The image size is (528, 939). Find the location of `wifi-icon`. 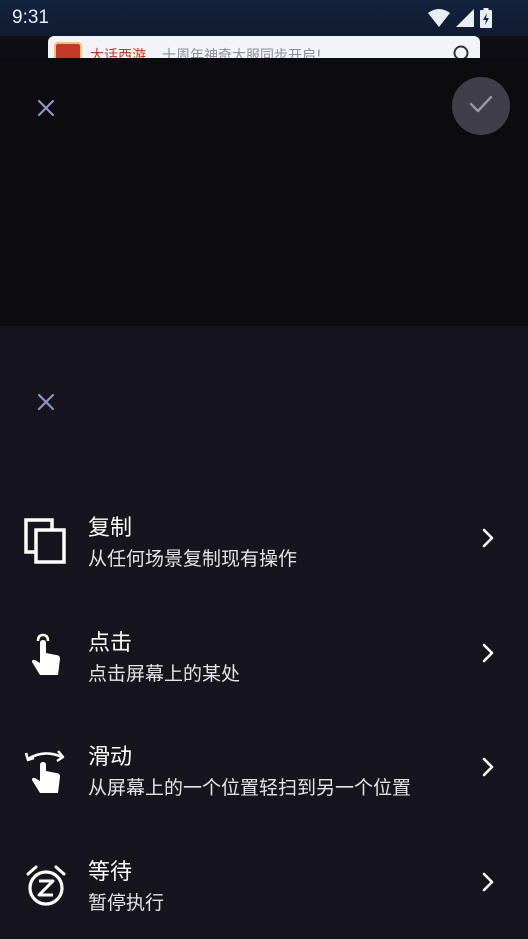

wifi-icon is located at coordinates (439, 18).